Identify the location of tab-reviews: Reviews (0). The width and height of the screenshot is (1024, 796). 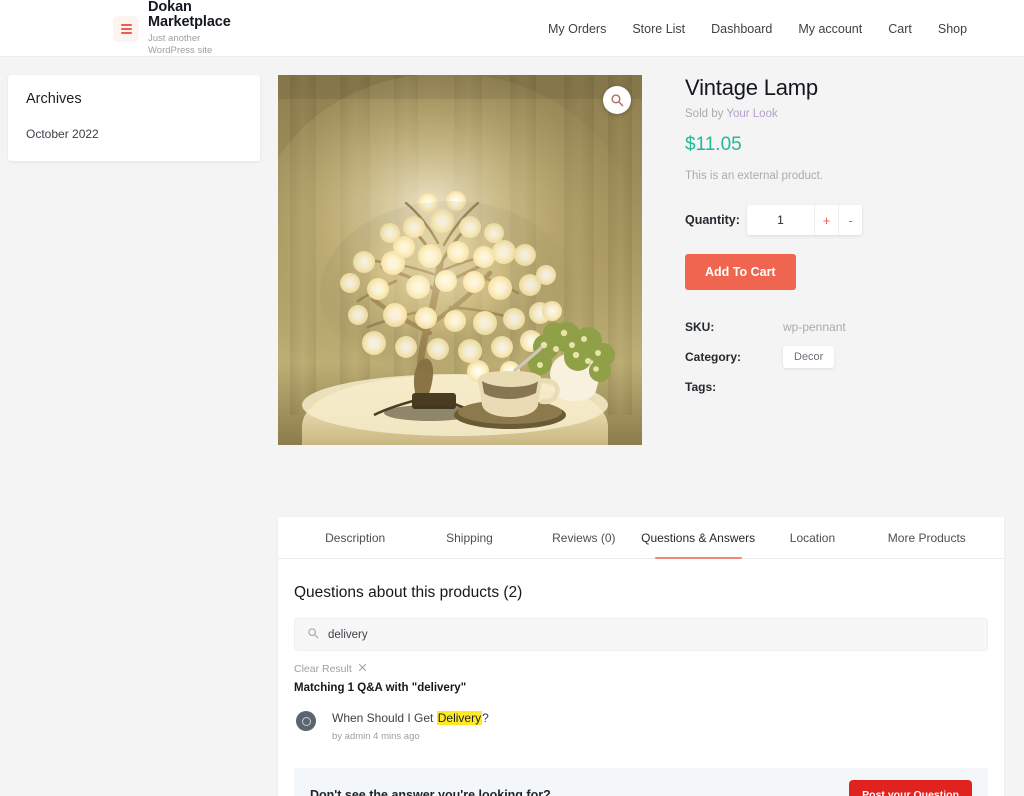
(584, 537).